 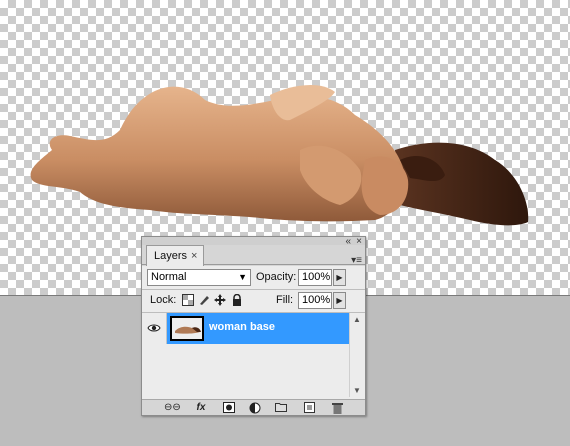 What do you see at coordinates (229, 408) in the screenshot?
I see `mask-icon` at bounding box center [229, 408].